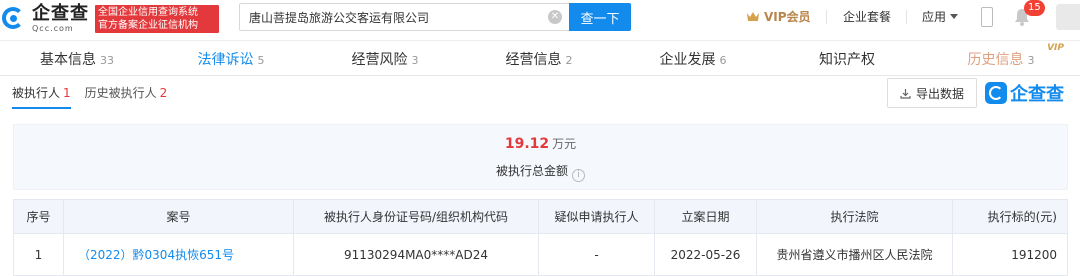 This screenshot has height=276, width=1080. Describe the element at coordinates (905, 93) in the screenshot. I see `download-icon` at that location.